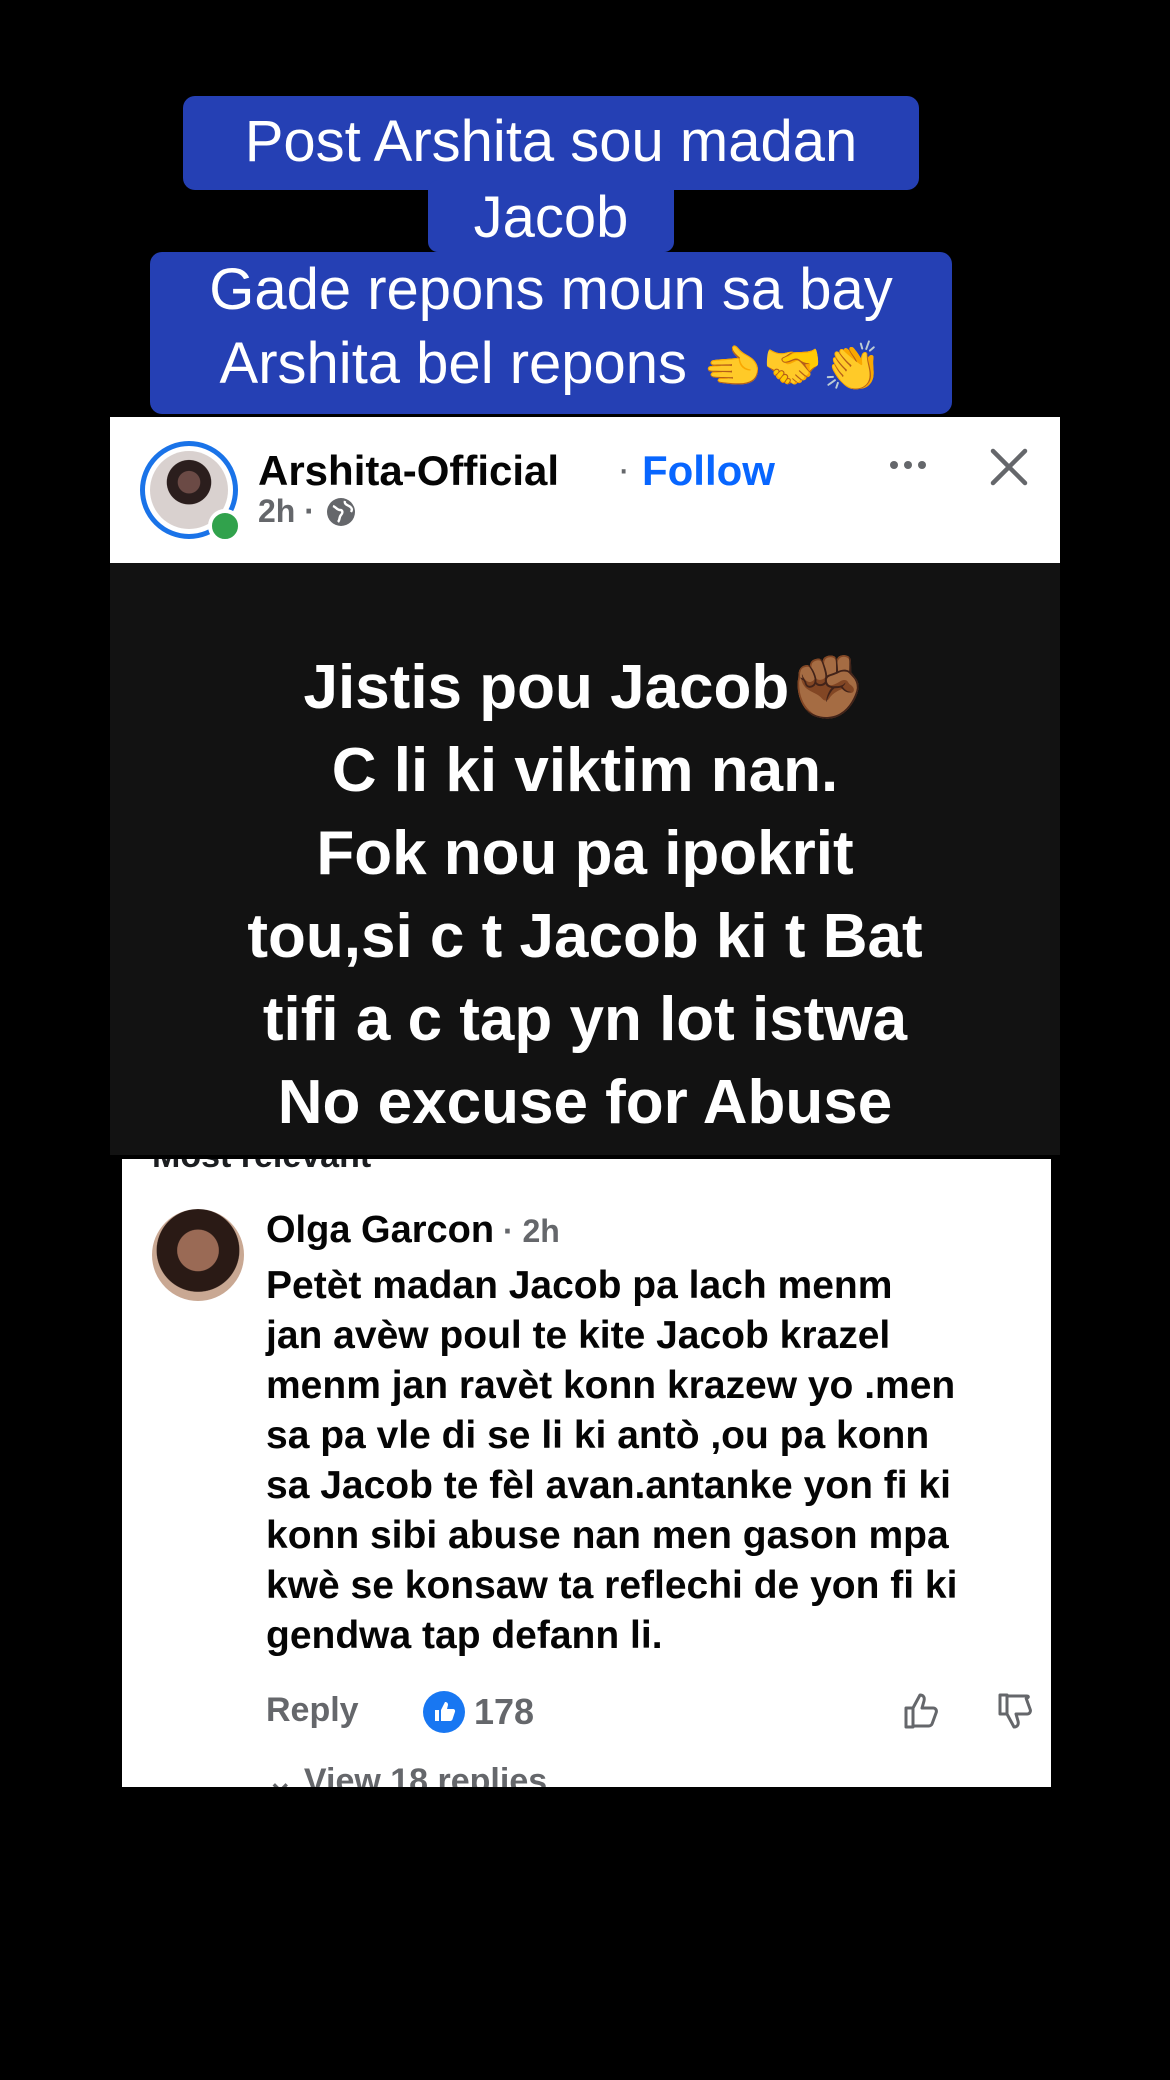  I want to click on comment-line: sa Jacob te fèl avan.antanke yon fi ki, so click(608, 1485).